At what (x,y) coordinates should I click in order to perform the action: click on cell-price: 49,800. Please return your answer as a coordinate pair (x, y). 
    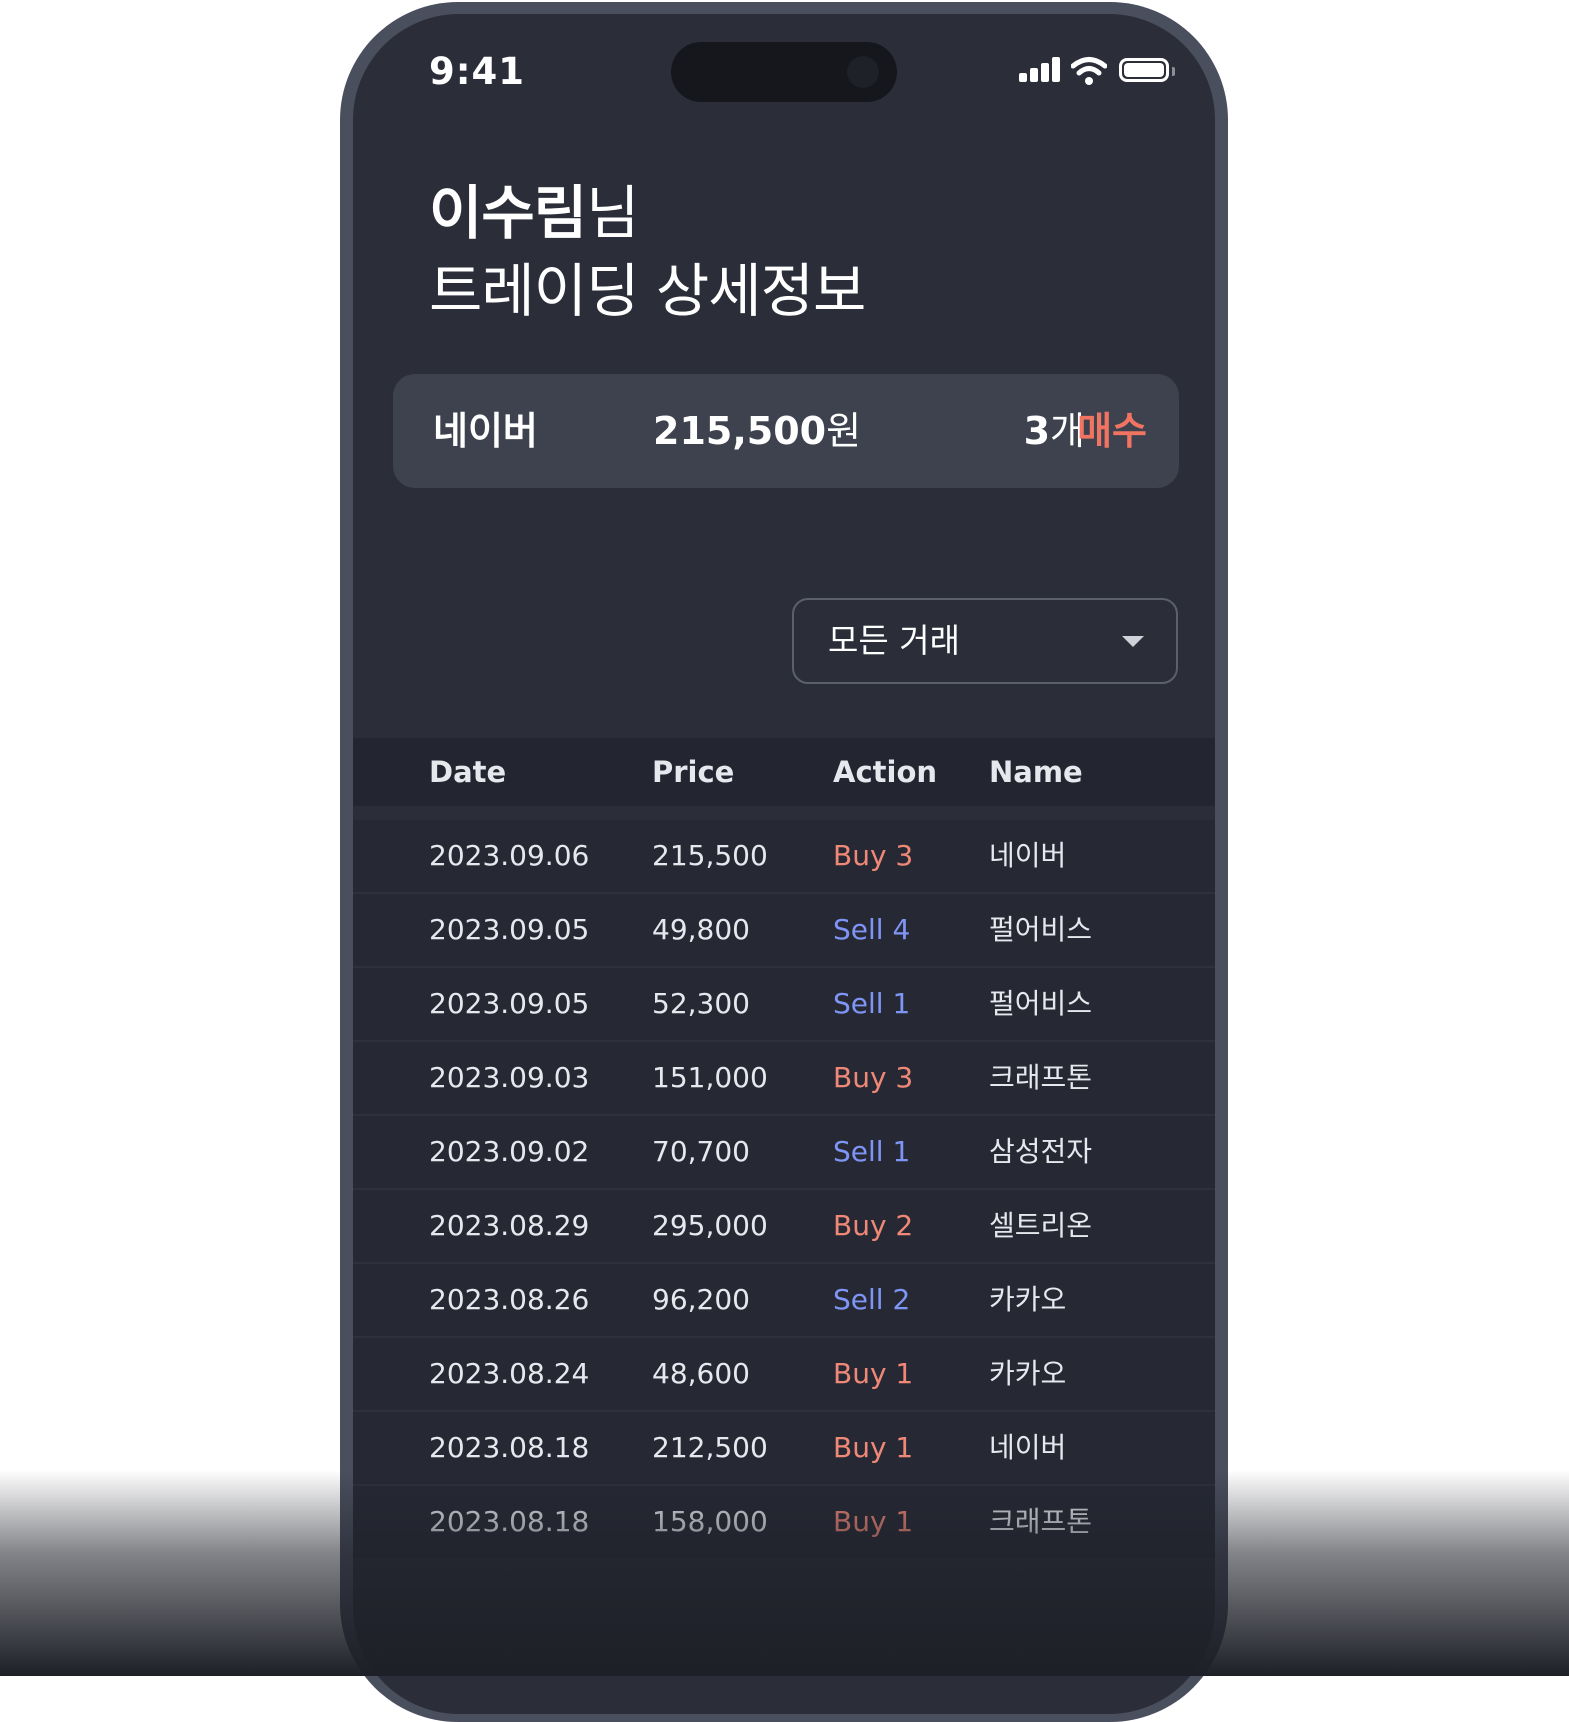
    Looking at the image, I should click on (701, 929).